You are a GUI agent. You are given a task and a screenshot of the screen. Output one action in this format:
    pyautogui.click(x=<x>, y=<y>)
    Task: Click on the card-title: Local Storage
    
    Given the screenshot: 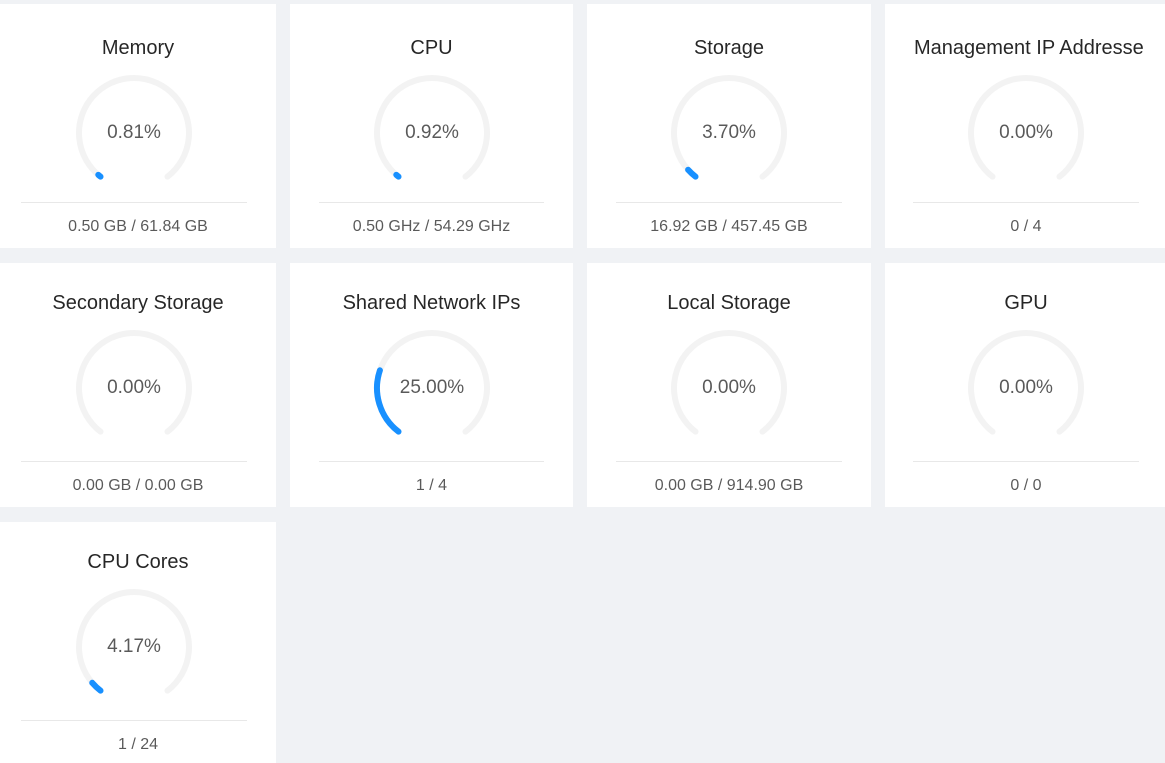 What is the action you would take?
    pyautogui.click(x=729, y=303)
    